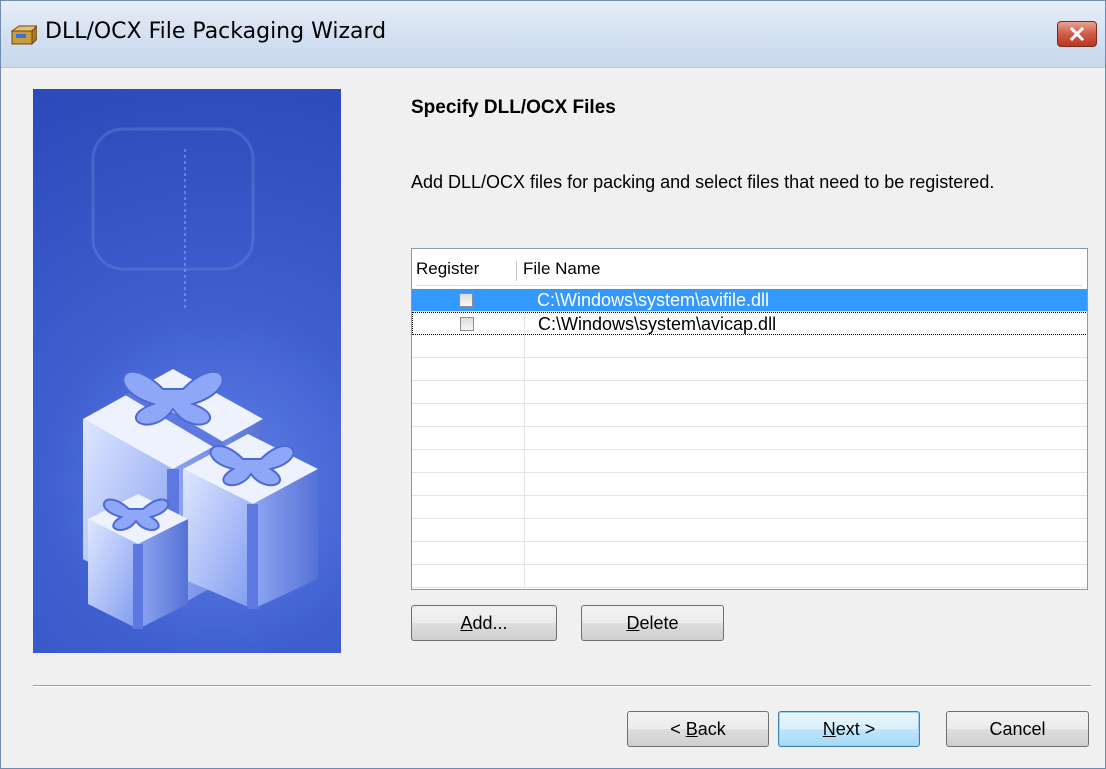 Image resolution: width=1106 pixels, height=769 pixels. Describe the element at coordinates (659, 622) in the screenshot. I see `delete-label: elete` at that location.